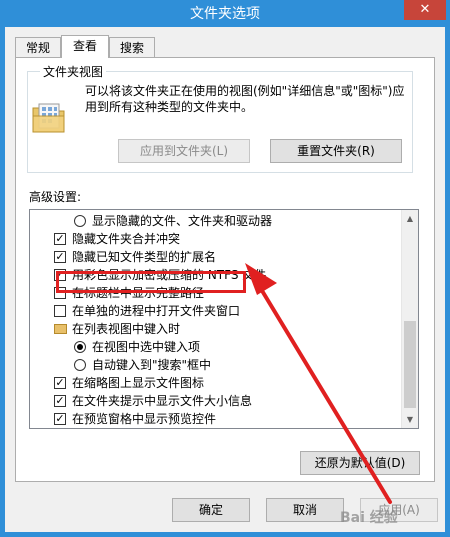 This screenshot has width=450, height=537. What do you see at coordinates (182, 221) in the screenshot?
I see `list-item-label: 显示隐藏的文件、文件夹和驱动器` at bounding box center [182, 221].